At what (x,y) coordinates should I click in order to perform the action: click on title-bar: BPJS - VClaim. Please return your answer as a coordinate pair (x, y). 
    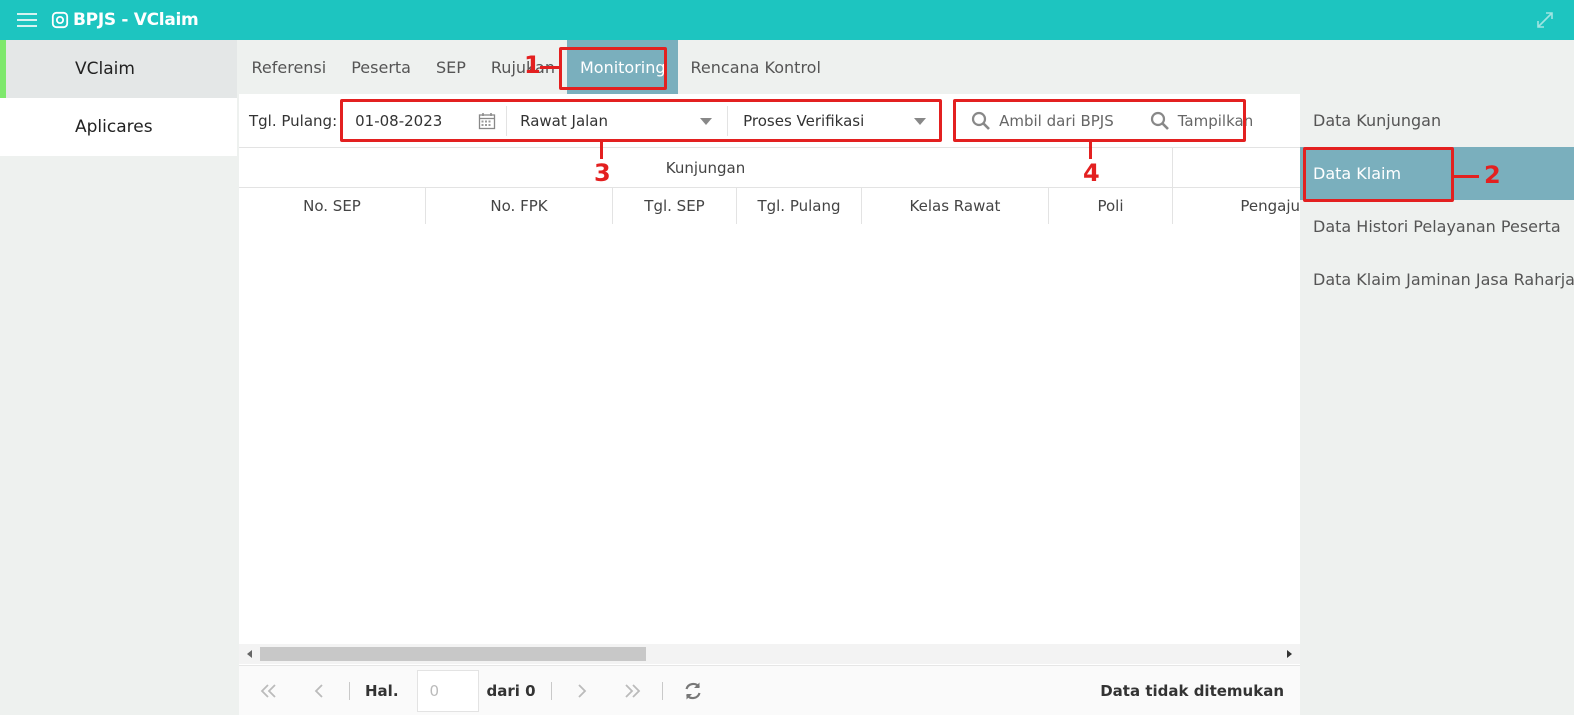
    Looking at the image, I should click on (787, 20).